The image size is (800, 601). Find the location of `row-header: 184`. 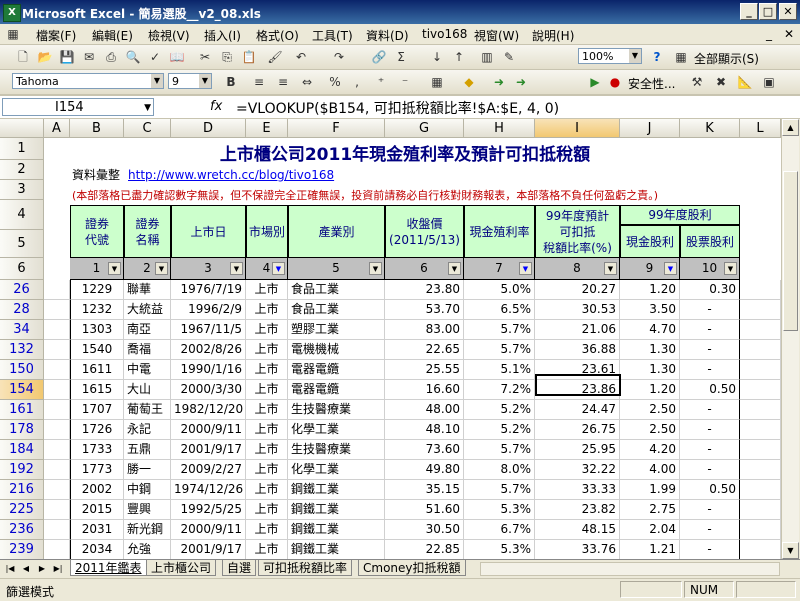

row-header: 184 is located at coordinates (22, 450).